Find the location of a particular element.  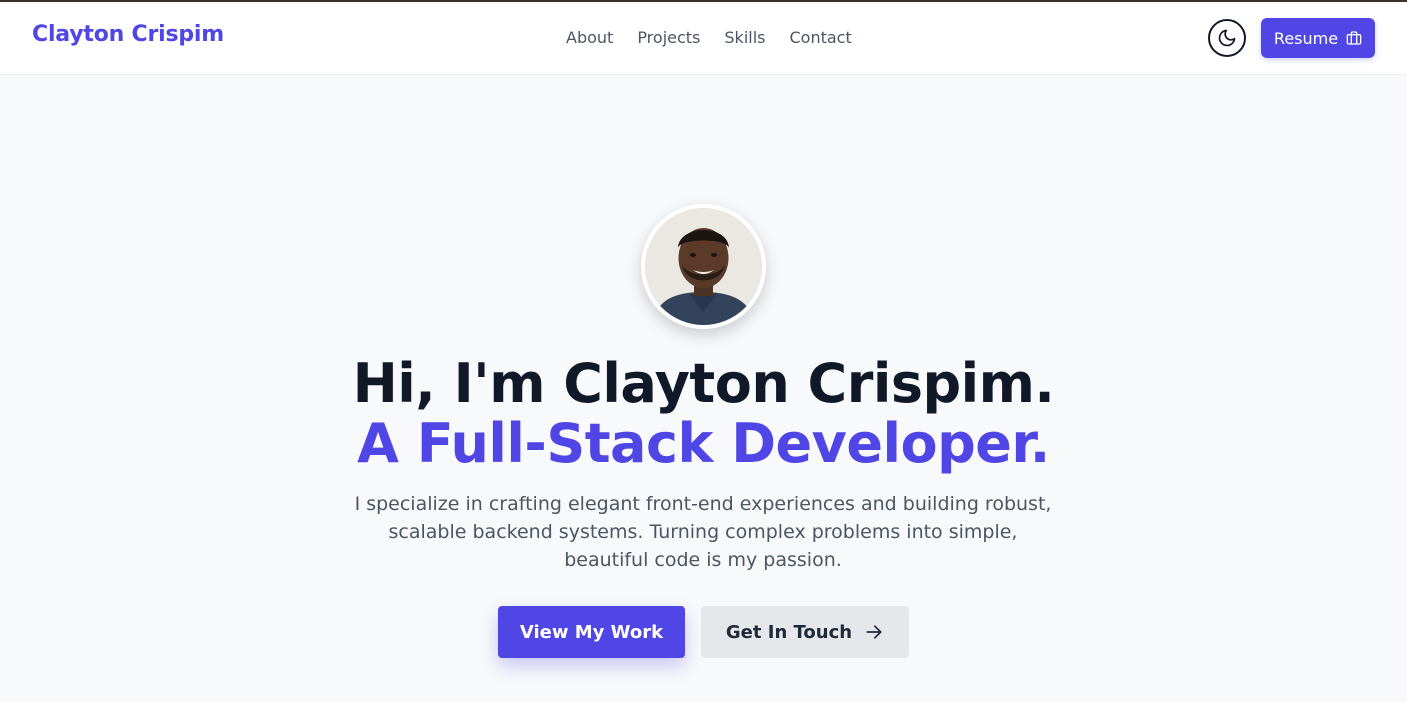

resume-button: Resume is located at coordinates (1318, 38).